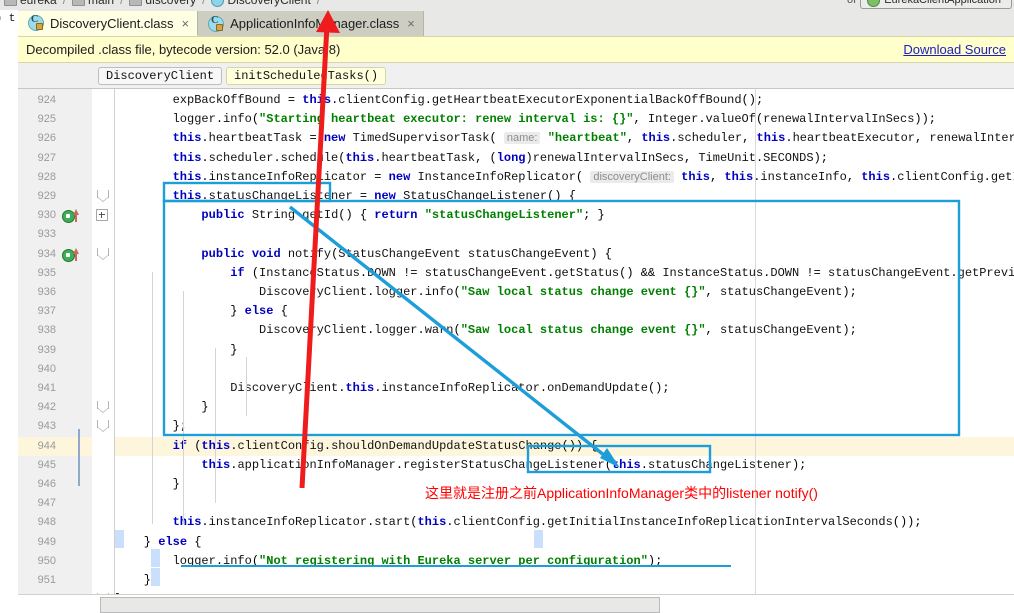 This screenshot has width=1014, height=613. What do you see at coordinates (83, 448) in the screenshot?
I see `intention-bulb-icon` at bounding box center [83, 448].